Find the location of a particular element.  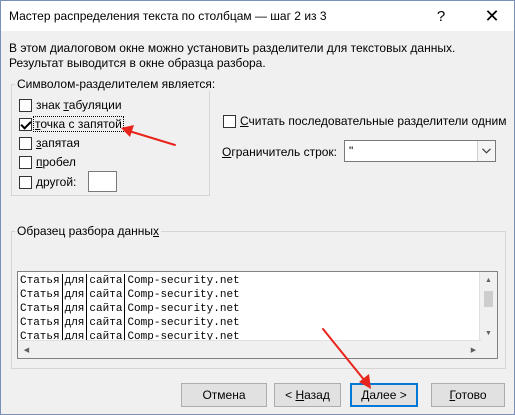

consecutive-checkbox is located at coordinates (229, 121).